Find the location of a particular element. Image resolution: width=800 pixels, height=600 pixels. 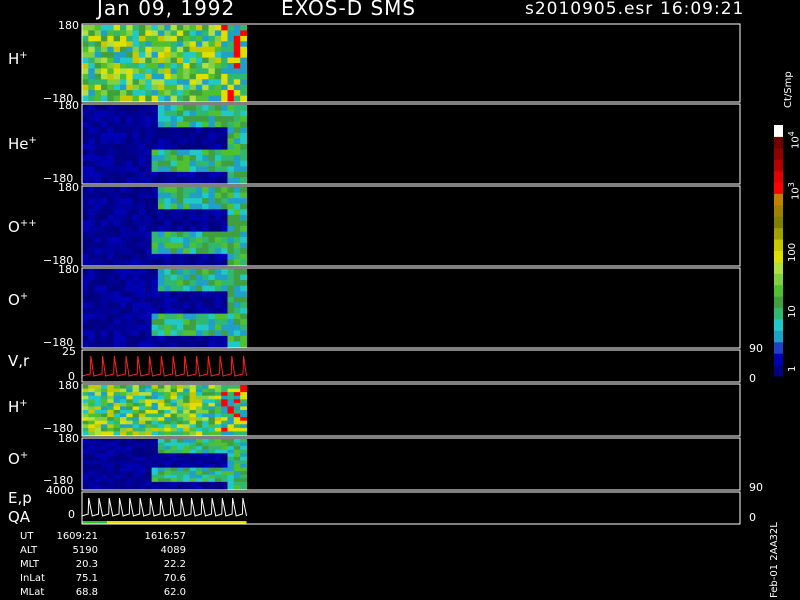

rtick-p5-min: 0 is located at coordinates (752, 378).